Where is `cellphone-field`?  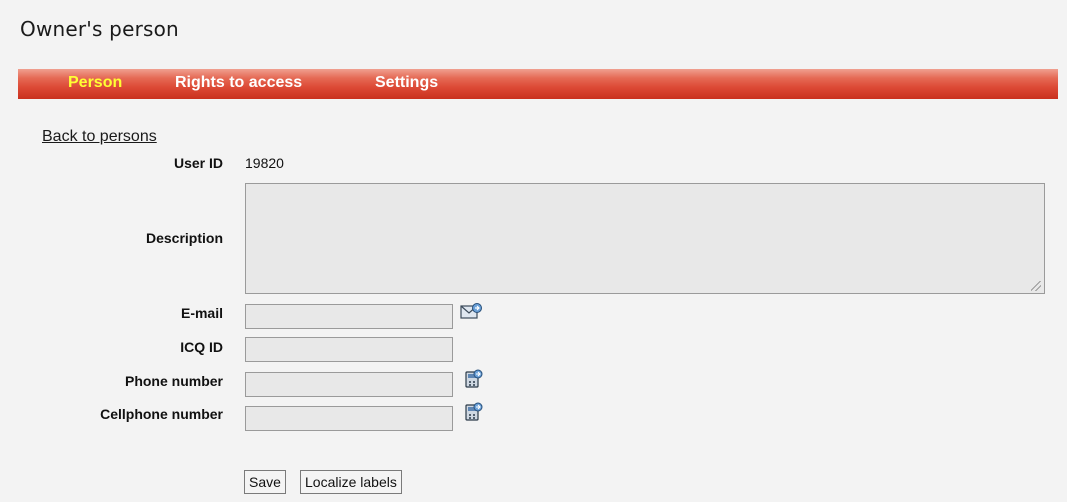 cellphone-field is located at coordinates (349, 418).